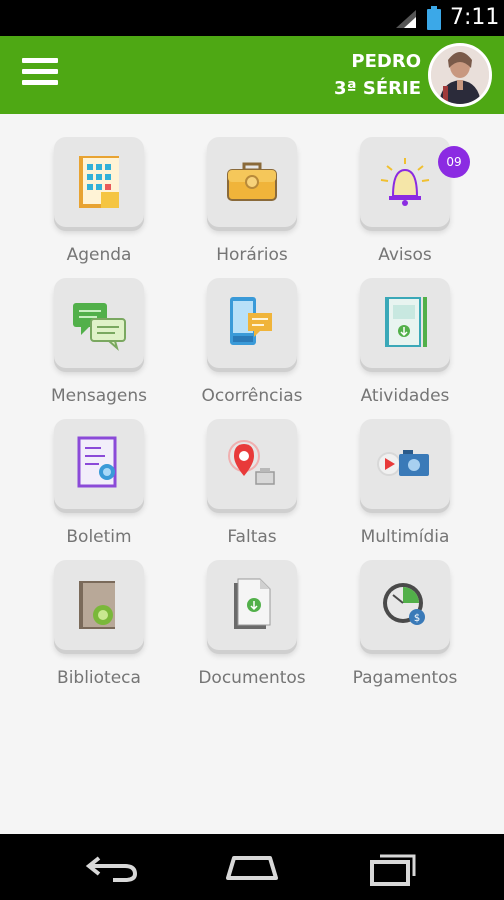 This screenshot has height=900, width=504. I want to click on video-camera-icon, so click(403, 463).